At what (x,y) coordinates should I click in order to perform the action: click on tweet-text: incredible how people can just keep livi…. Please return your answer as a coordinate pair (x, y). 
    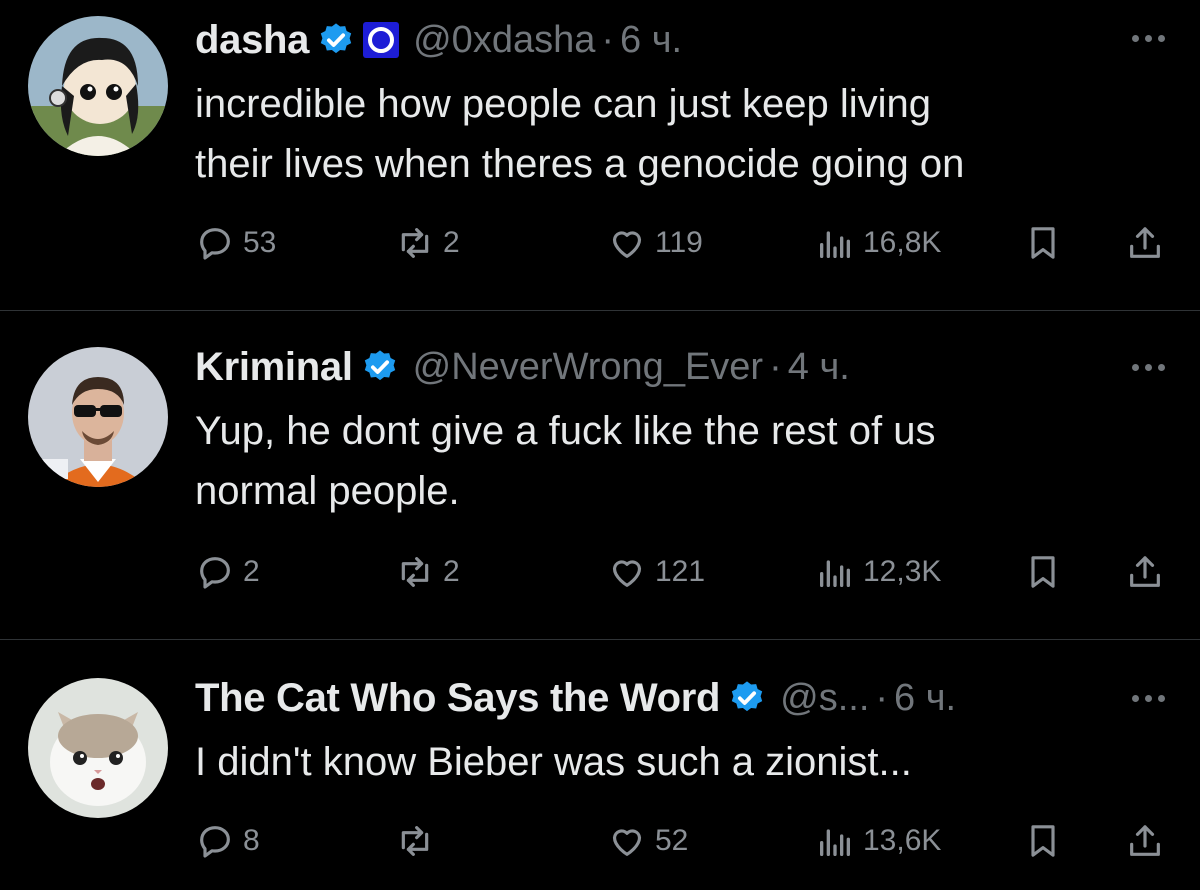
    Looking at the image, I should click on (675, 134).